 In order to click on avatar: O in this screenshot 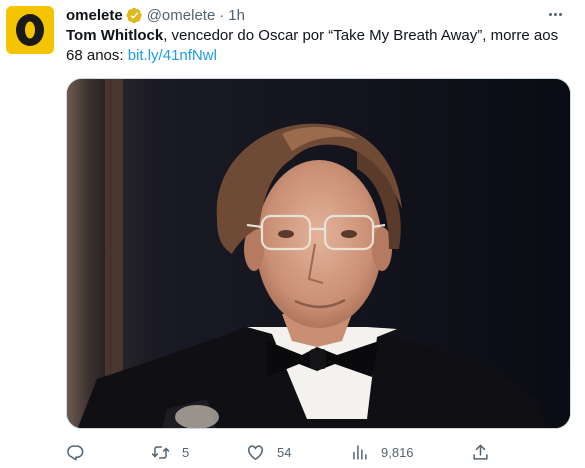, I will do `click(30, 30)`.